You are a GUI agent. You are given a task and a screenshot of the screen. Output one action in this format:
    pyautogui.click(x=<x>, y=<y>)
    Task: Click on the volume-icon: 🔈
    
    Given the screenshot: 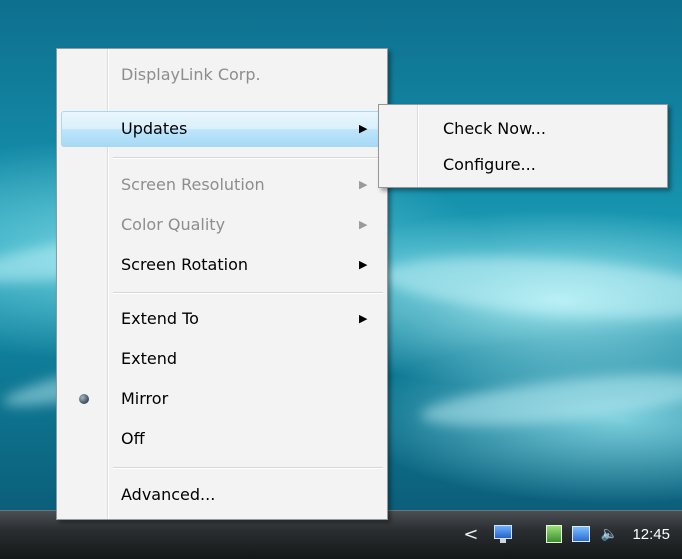 What is the action you would take?
    pyautogui.click(x=609, y=534)
    